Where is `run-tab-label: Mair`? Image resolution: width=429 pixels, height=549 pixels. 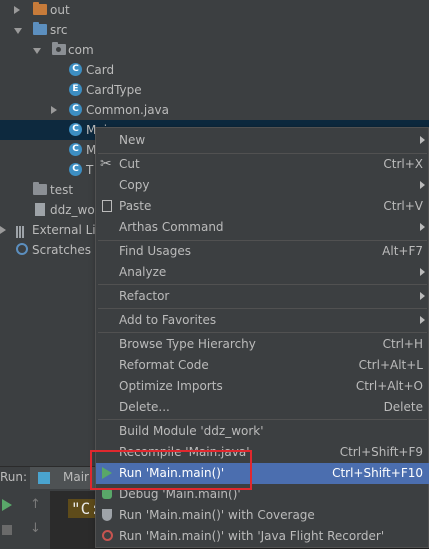
run-tab-label: Mair is located at coordinates (76, 477).